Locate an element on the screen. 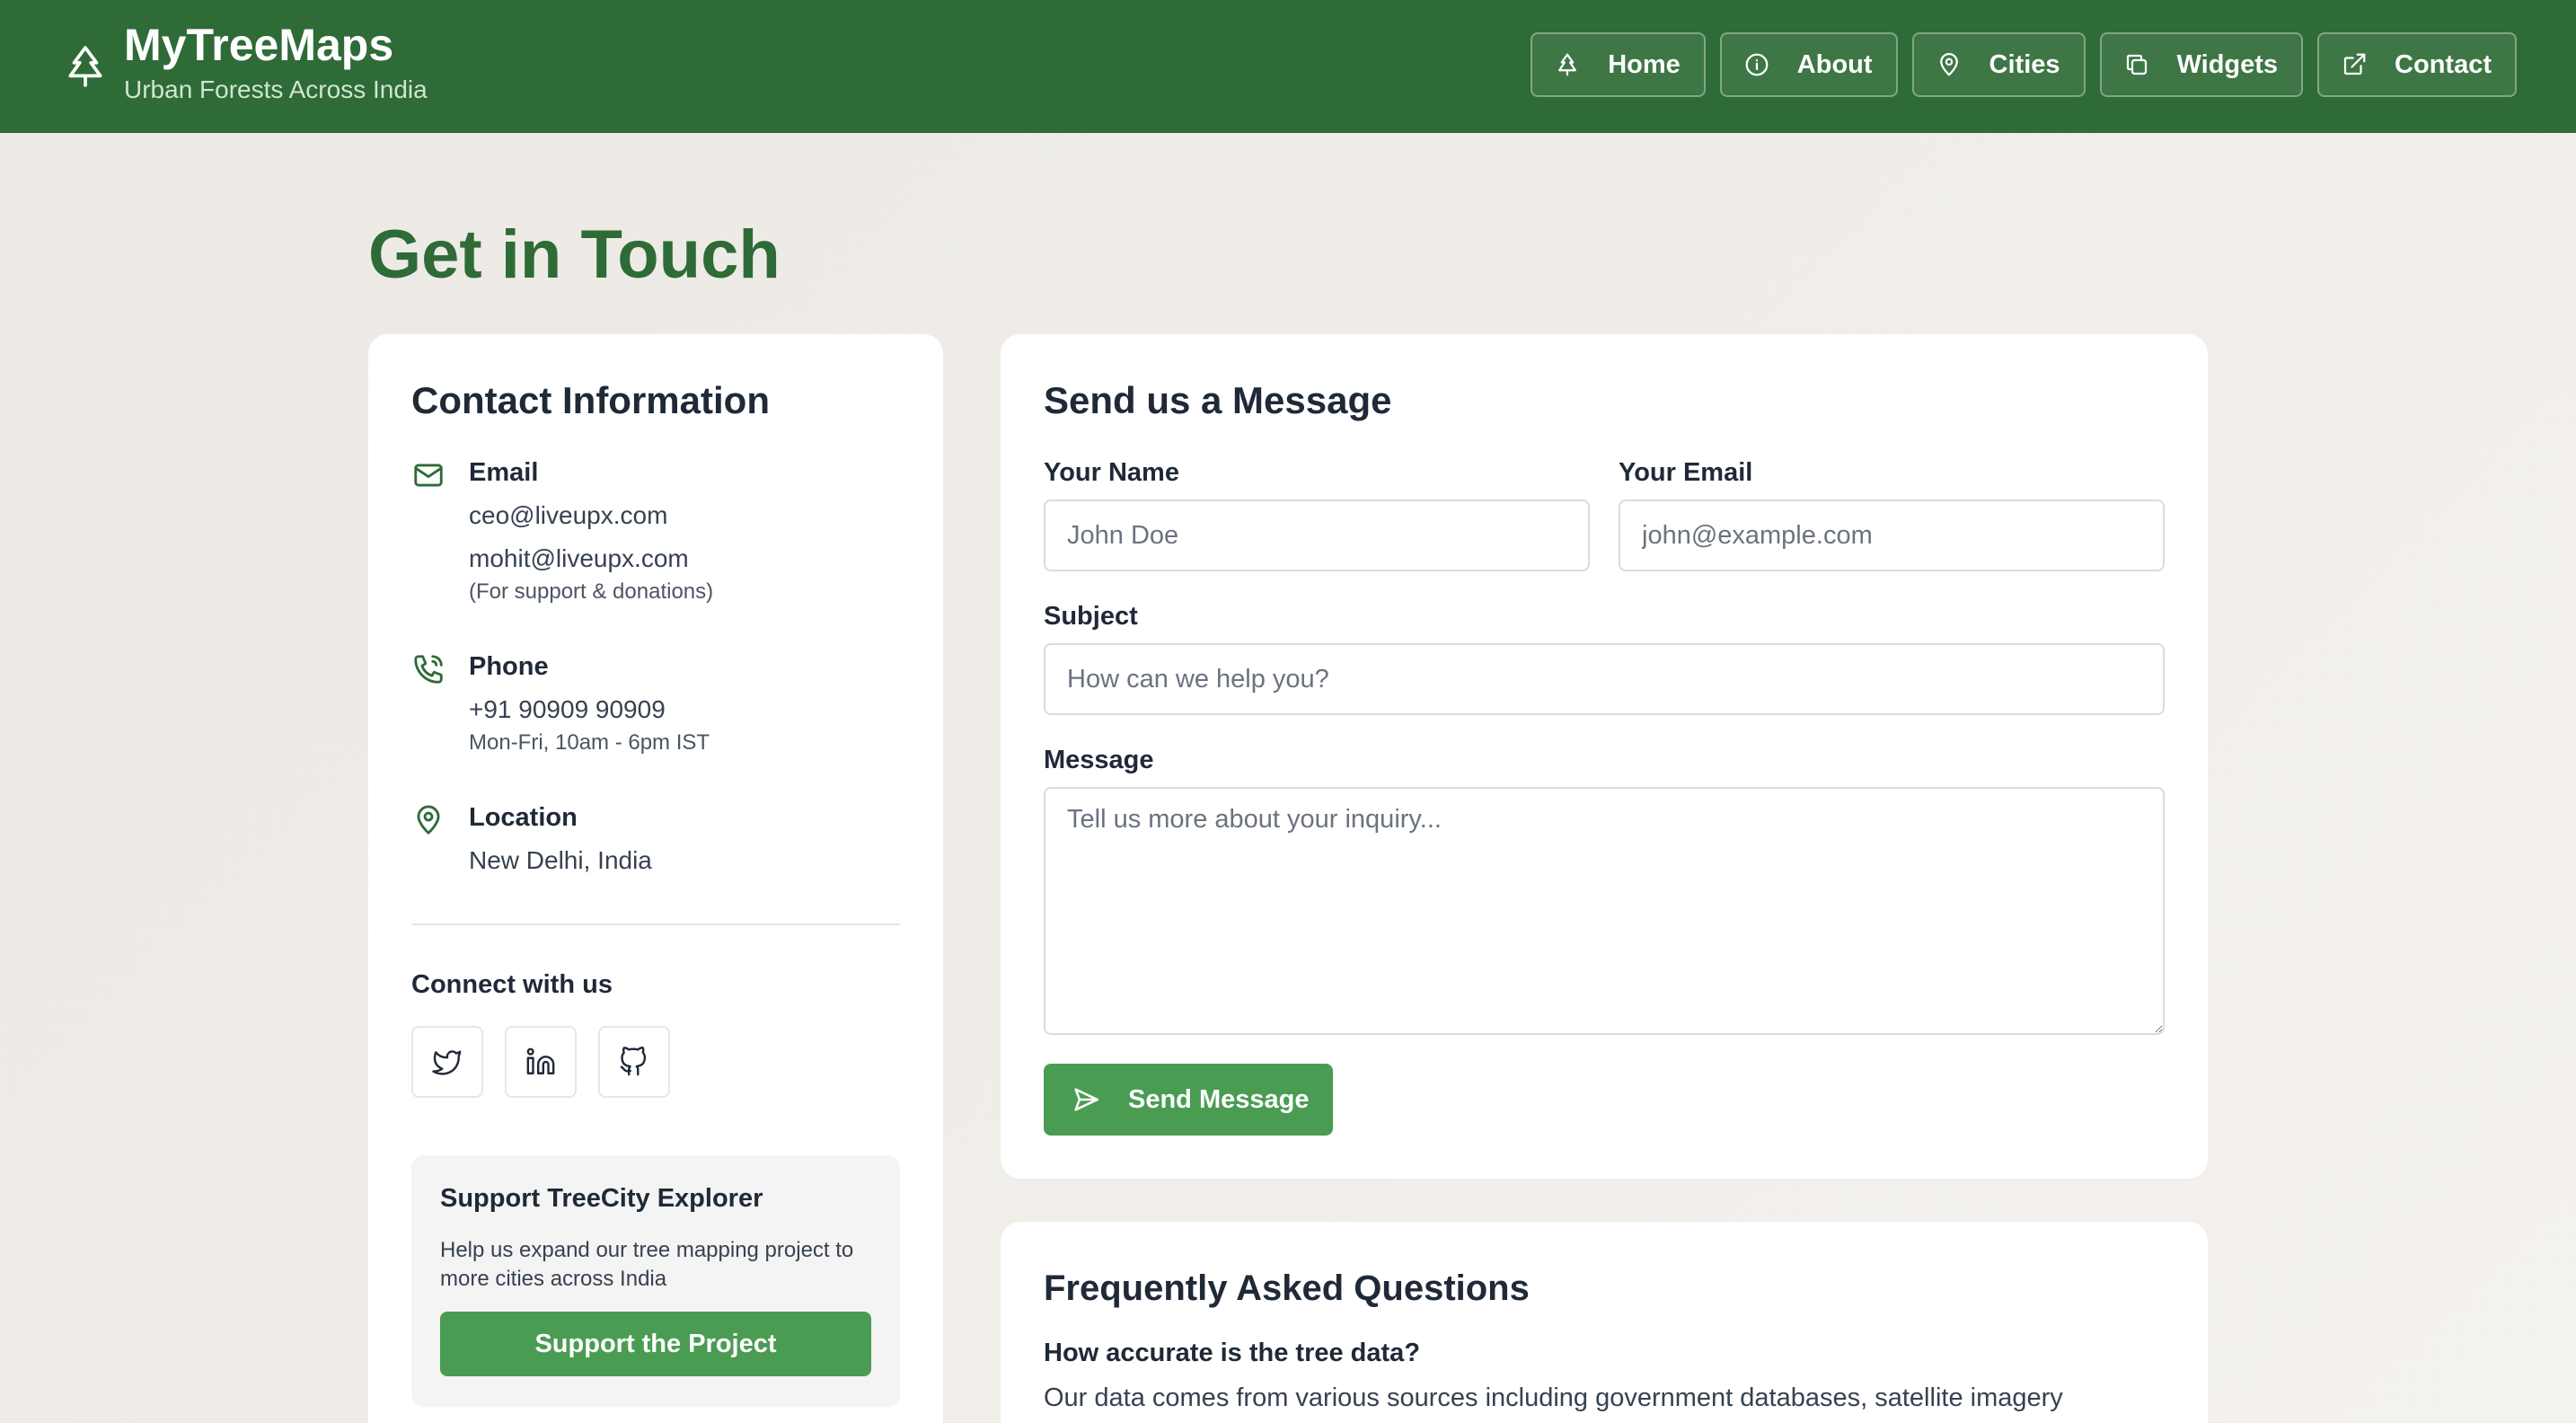 The width and height of the screenshot is (2576, 1423). email-primary: ceo@liveupx.com is located at coordinates (591, 516).